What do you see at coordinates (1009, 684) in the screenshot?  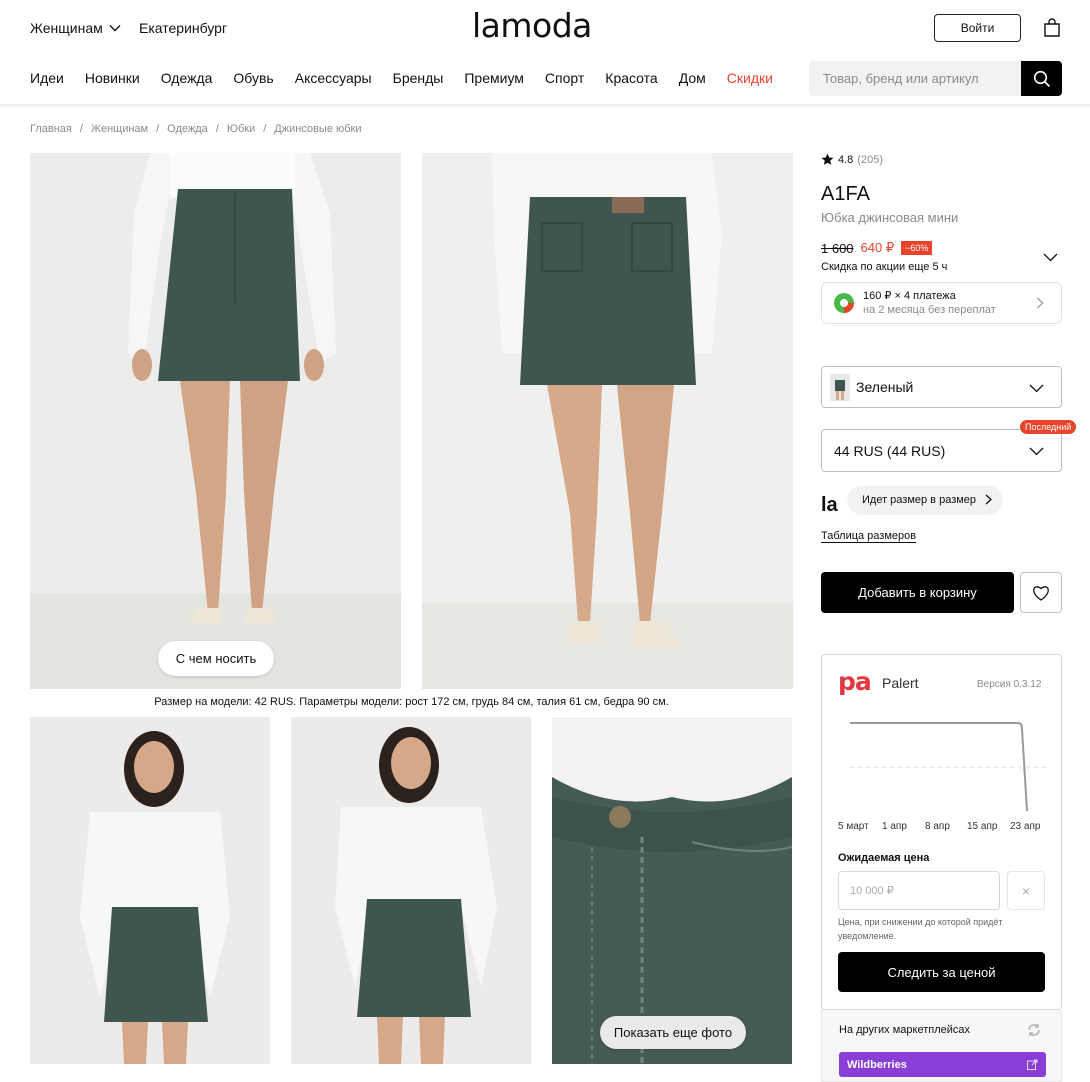 I see `palert-version: Версия 0.3.12` at bounding box center [1009, 684].